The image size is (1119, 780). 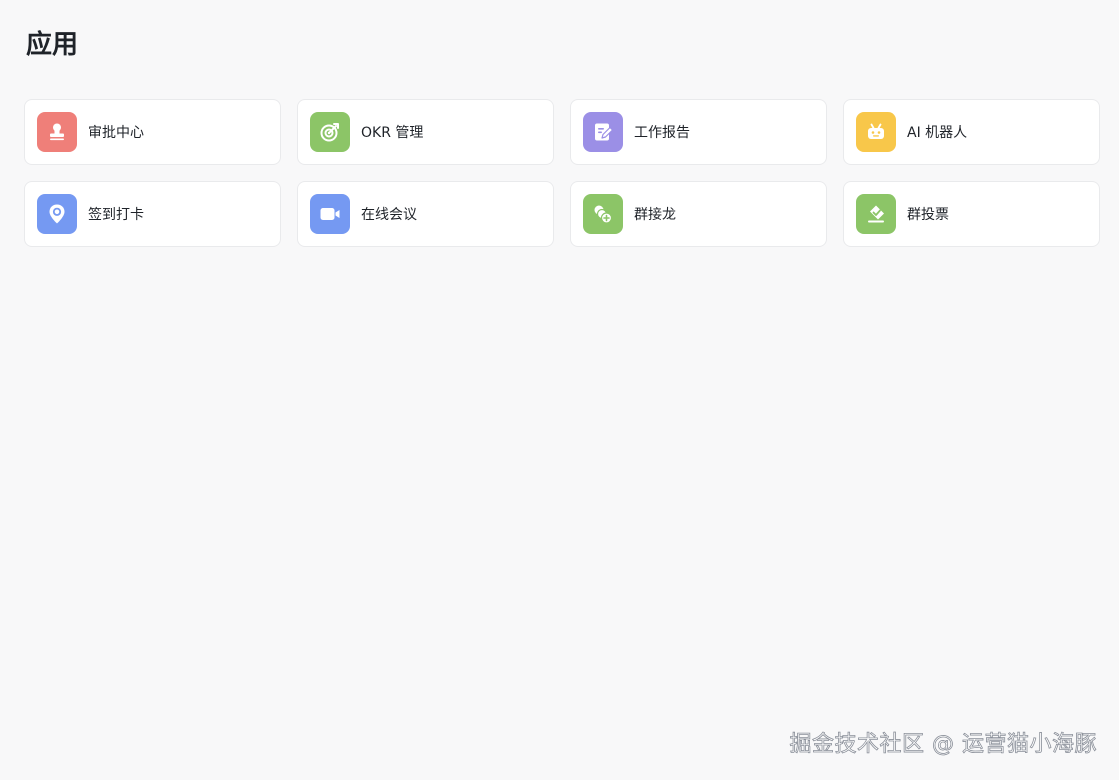 What do you see at coordinates (425, 132) in the screenshot?
I see `app-card-okr: OKR 管理` at bounding box center [425, 132].